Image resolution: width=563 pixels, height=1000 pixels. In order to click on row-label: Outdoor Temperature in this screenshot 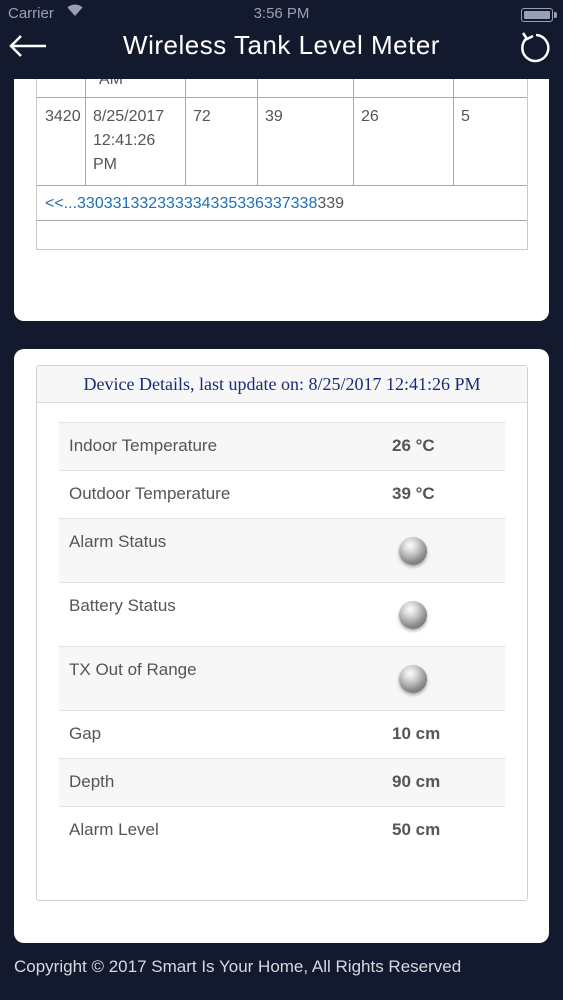, I will do `click(150, 493)`.